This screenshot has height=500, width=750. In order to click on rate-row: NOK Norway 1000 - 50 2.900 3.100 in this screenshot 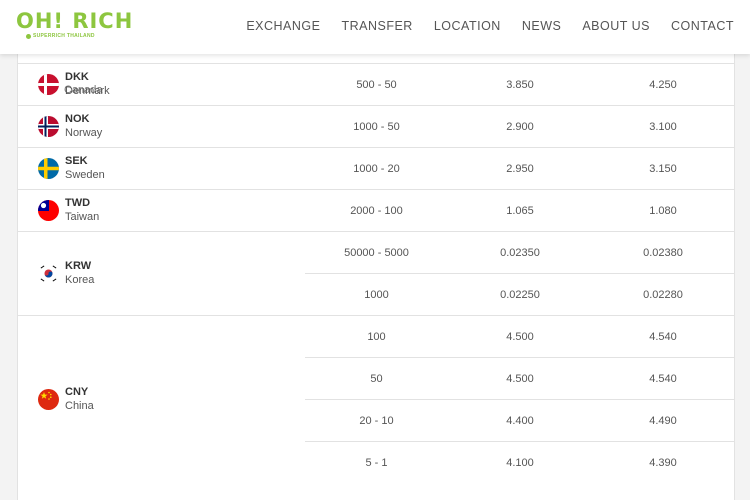, I will do `click(376, 126)`.